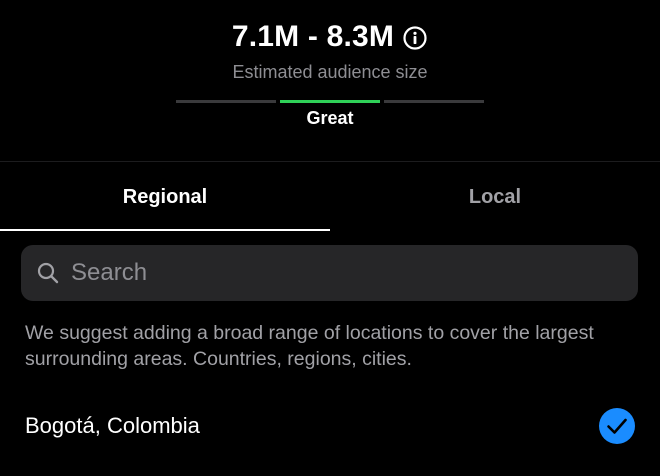 Image resolution: width=660 pixels, height=476 pixels. Describe the element at coordinates (165, 230) in the screenshot. I see `tab-selected-indicator` at that location.